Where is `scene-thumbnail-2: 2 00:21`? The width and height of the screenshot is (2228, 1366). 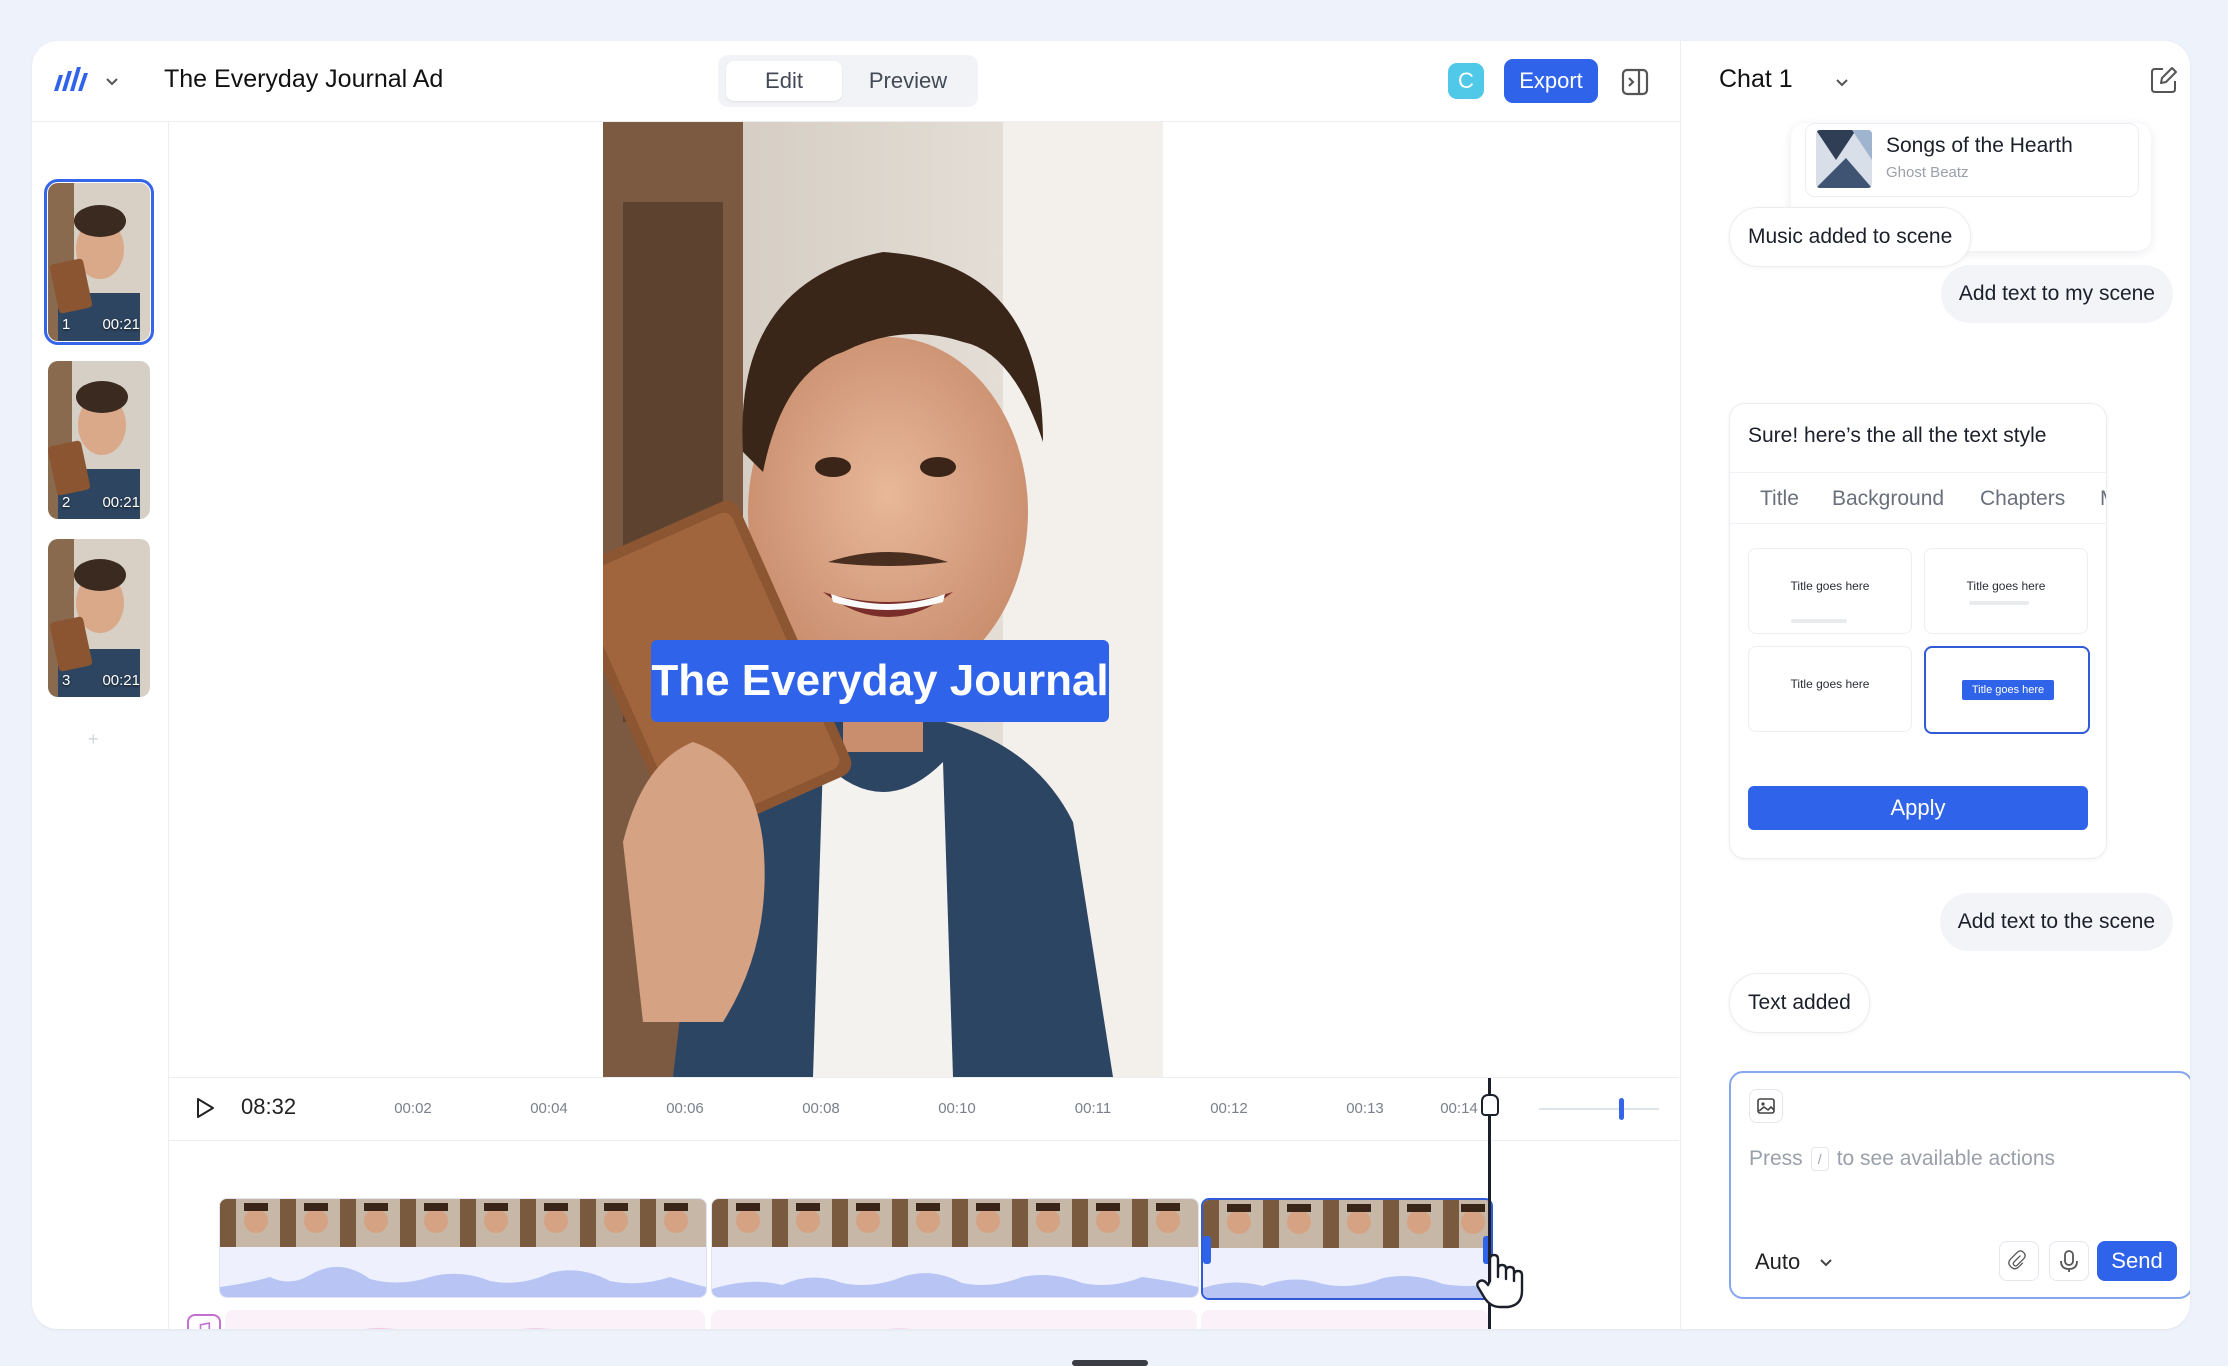
scene-thumbnail-2: 2 00:21 is located at coordinates (99, 440).